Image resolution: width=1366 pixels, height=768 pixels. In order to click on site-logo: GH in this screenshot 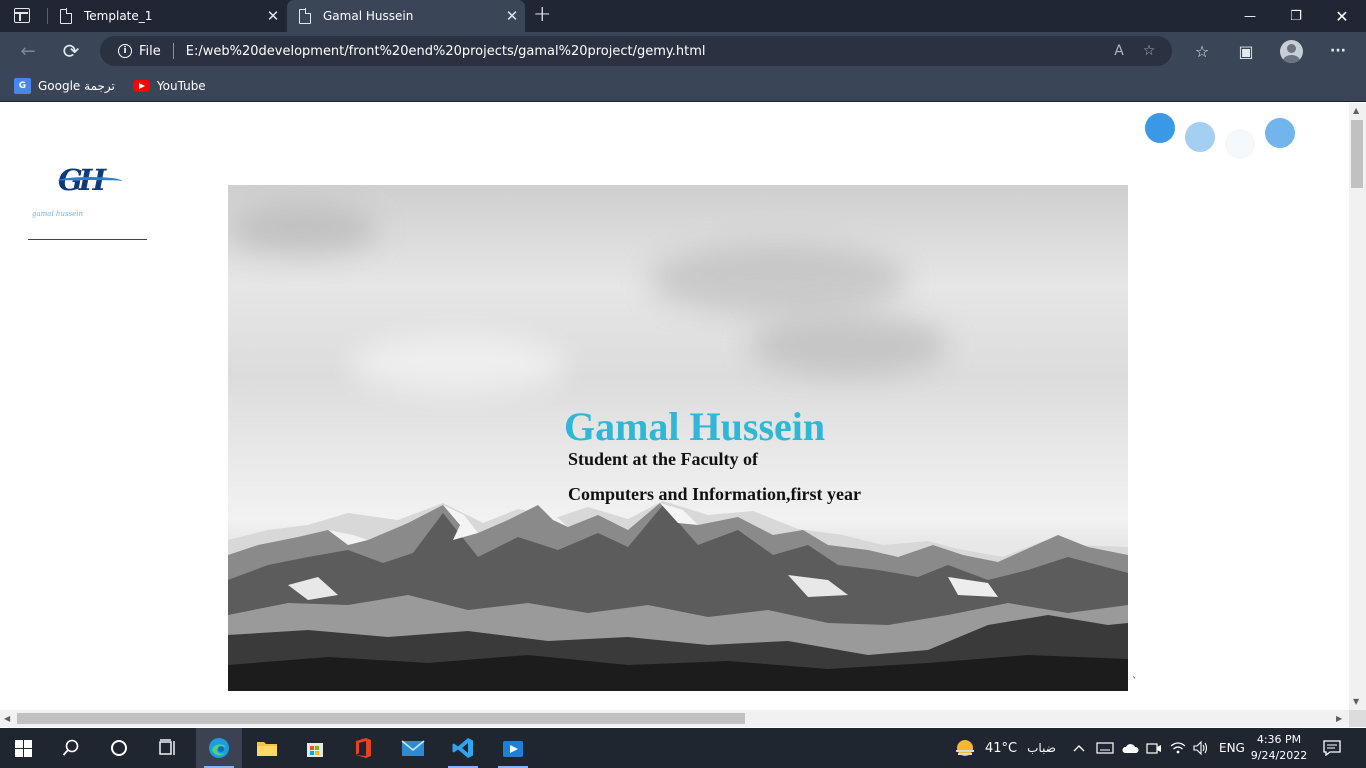, I will do `click(90, 180)`.